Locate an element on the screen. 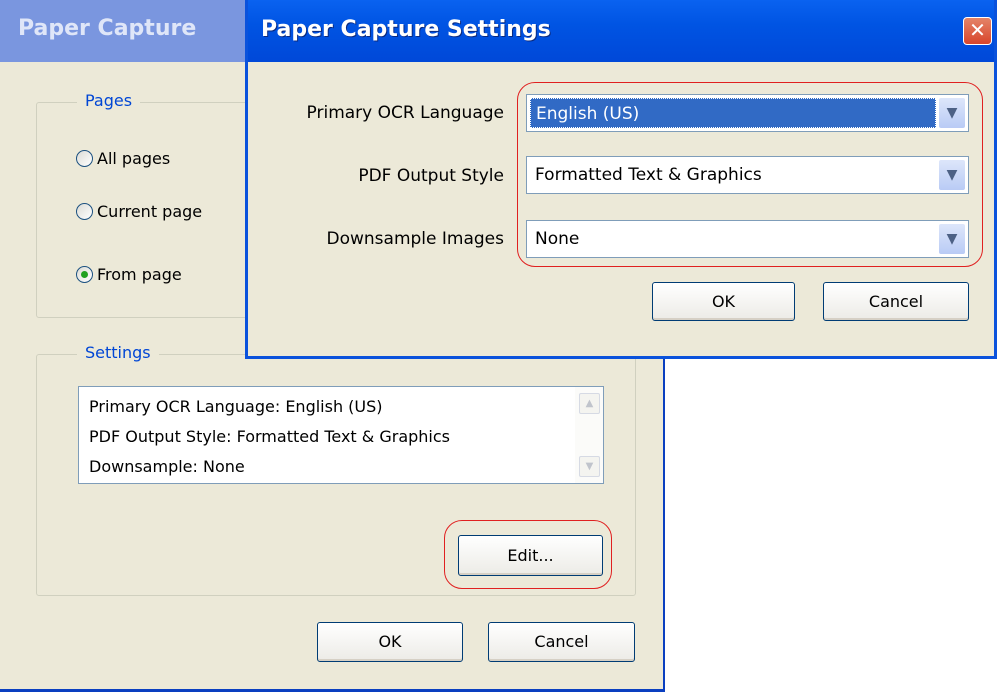 The width and height of the screenshot is (997, 698). settings-title: Paper Capture Settings is located at coordinates (406, 29).